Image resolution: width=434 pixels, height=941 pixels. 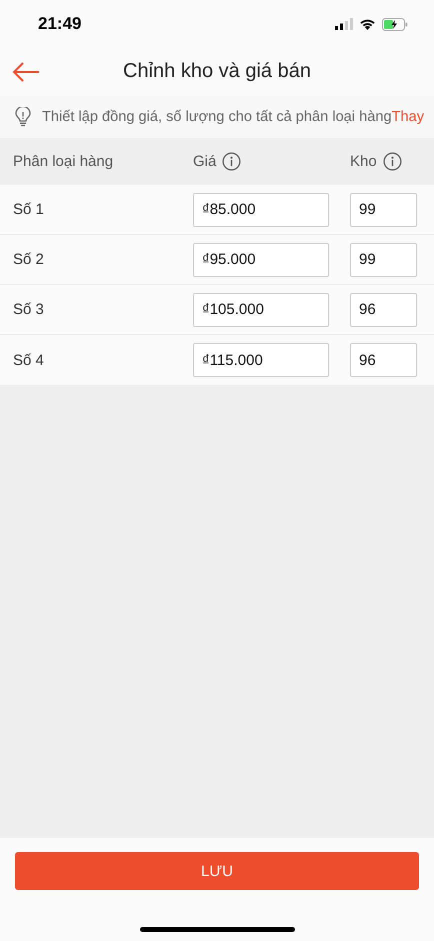 I want to click on price-field: ₫105.000, so click(x=261, y=309).